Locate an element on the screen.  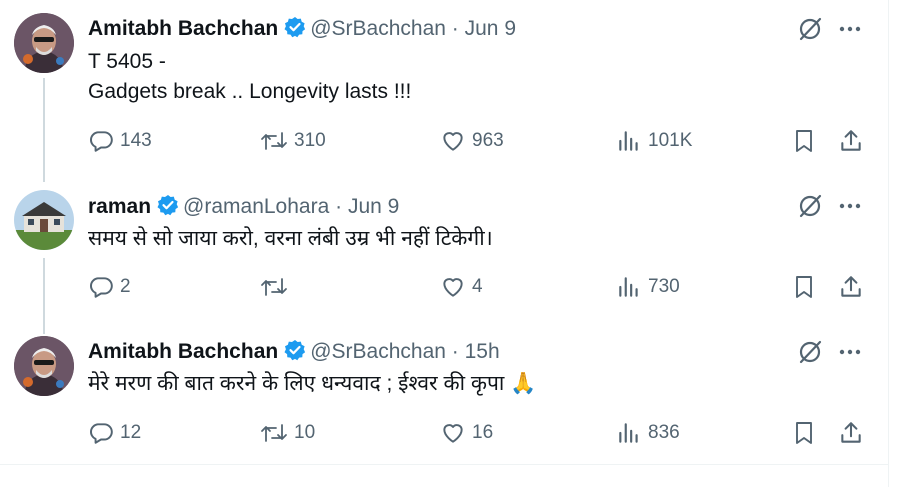
tweet-header: Amitabh Bachchan @SrBachchan · 15h is located at coordinates (294, 351).